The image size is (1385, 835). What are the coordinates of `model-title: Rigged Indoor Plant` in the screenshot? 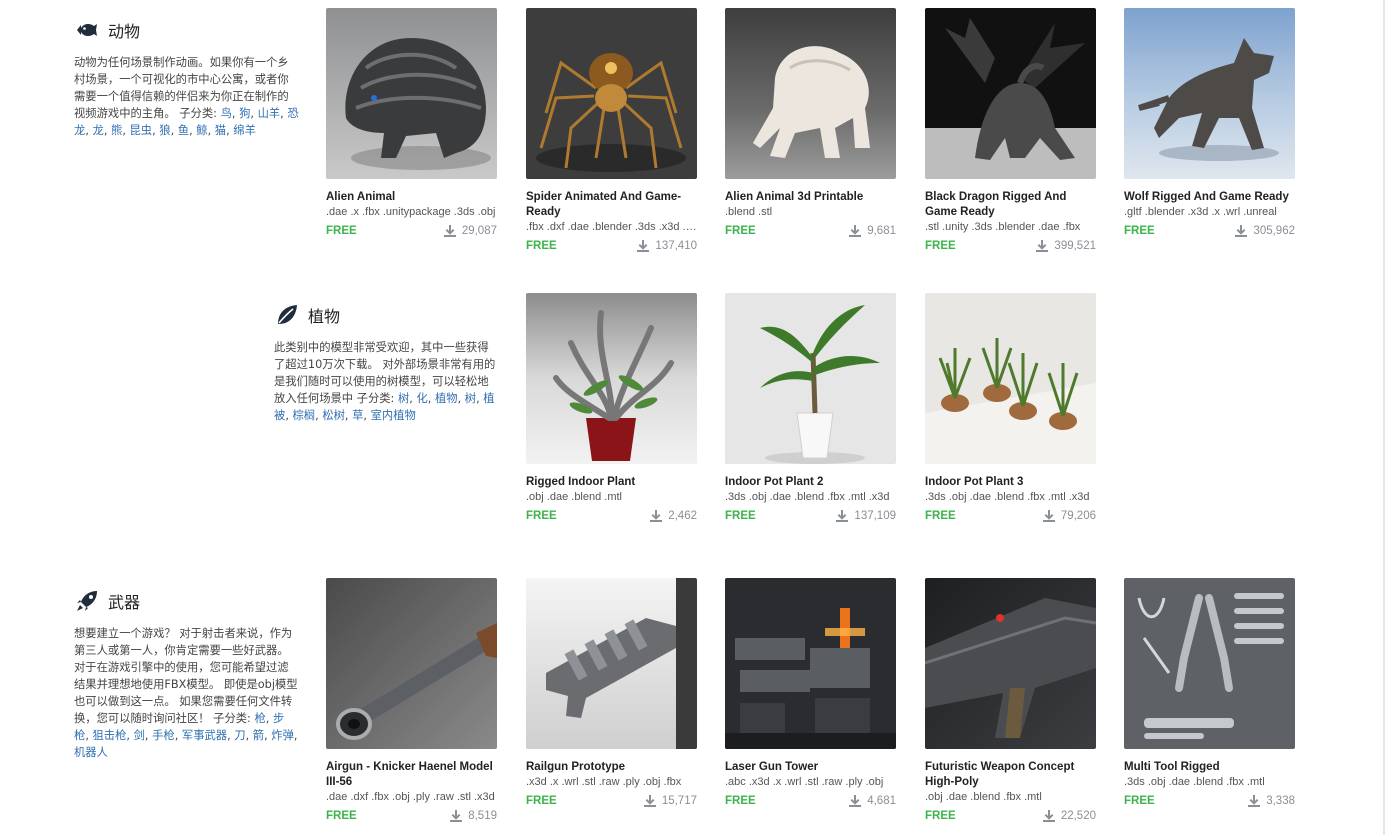 It's located at (611, 482).